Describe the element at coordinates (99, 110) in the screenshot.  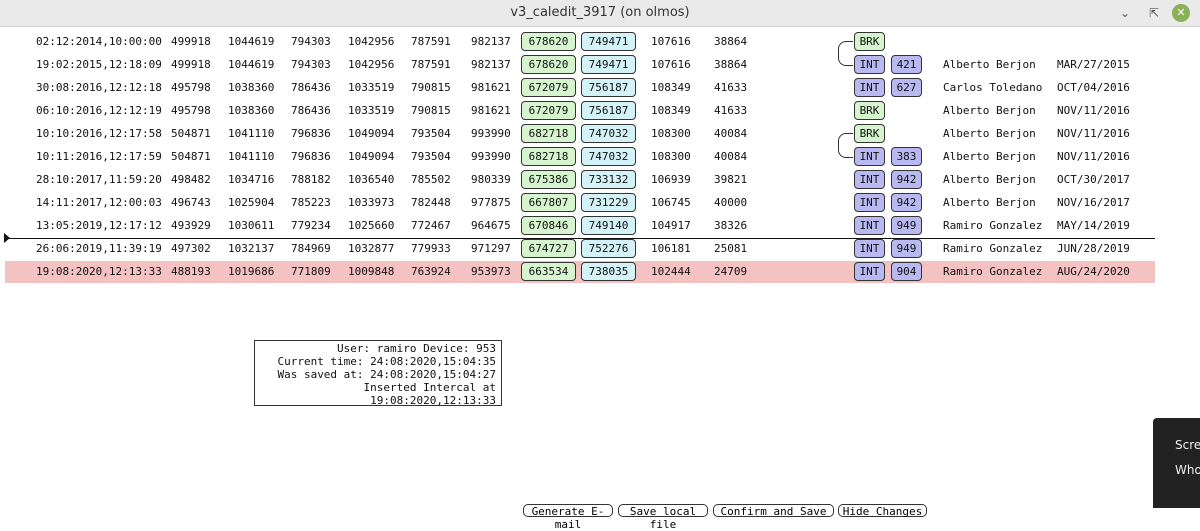
I see `datetime-cell: 06:10:2016,12:12:19` at that location.